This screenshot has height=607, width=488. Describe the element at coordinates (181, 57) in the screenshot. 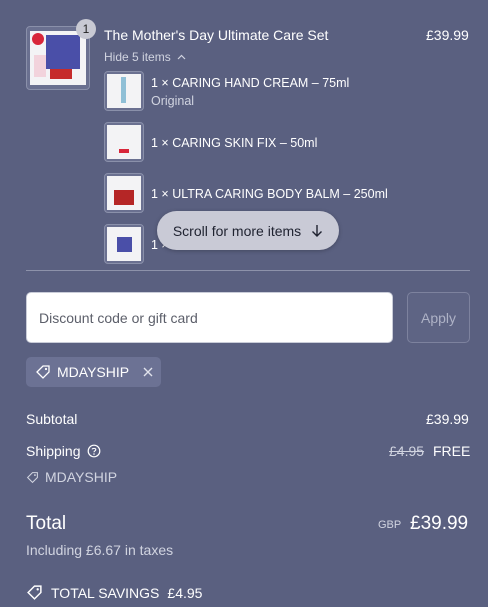

I see `chevron-up-icon` at that location.